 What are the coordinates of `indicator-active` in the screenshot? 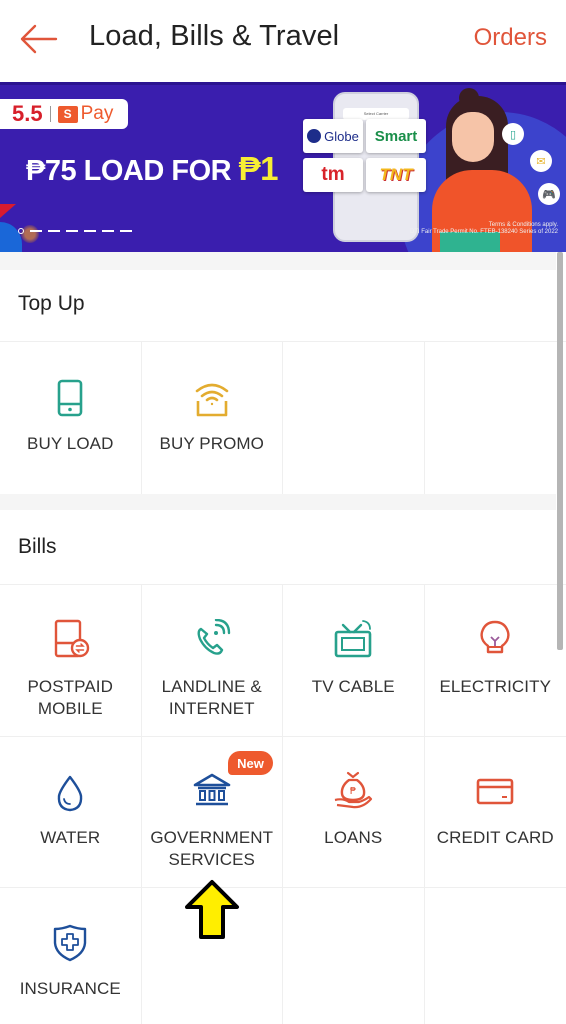 It's located at (21, 231).